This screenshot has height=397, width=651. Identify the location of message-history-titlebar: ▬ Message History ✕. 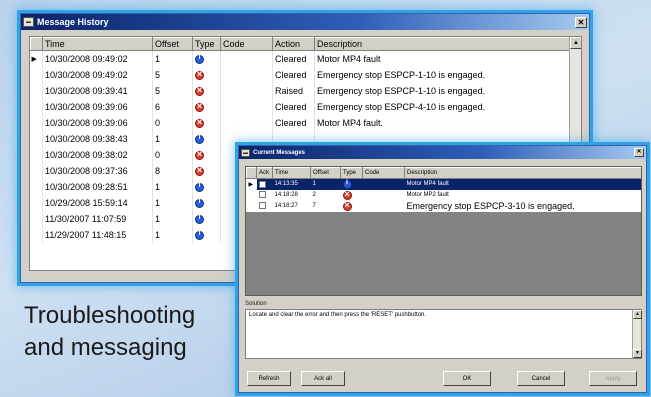
(305, 22).